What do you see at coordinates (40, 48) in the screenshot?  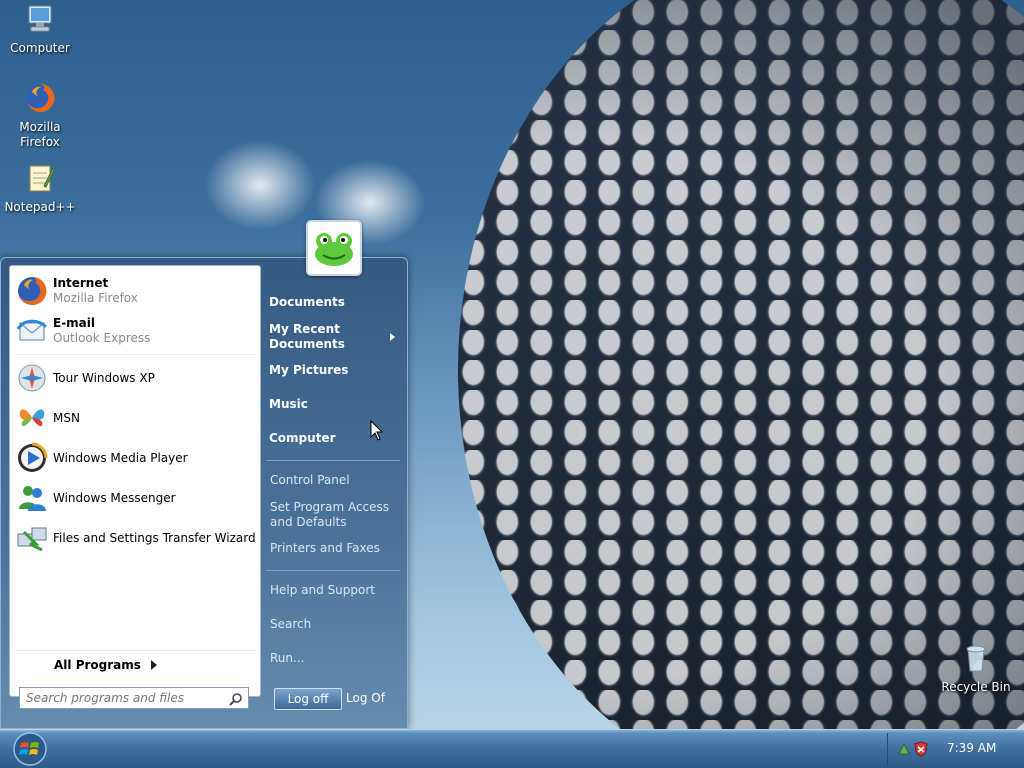 I see `desktop-icon-label: Computer` at bounding box center [40, 48].